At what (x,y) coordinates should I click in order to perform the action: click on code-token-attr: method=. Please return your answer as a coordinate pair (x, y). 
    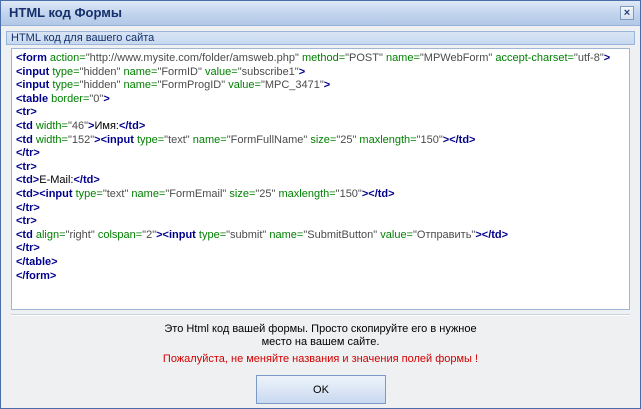
    Looking at the image, I should click on (322, 58).